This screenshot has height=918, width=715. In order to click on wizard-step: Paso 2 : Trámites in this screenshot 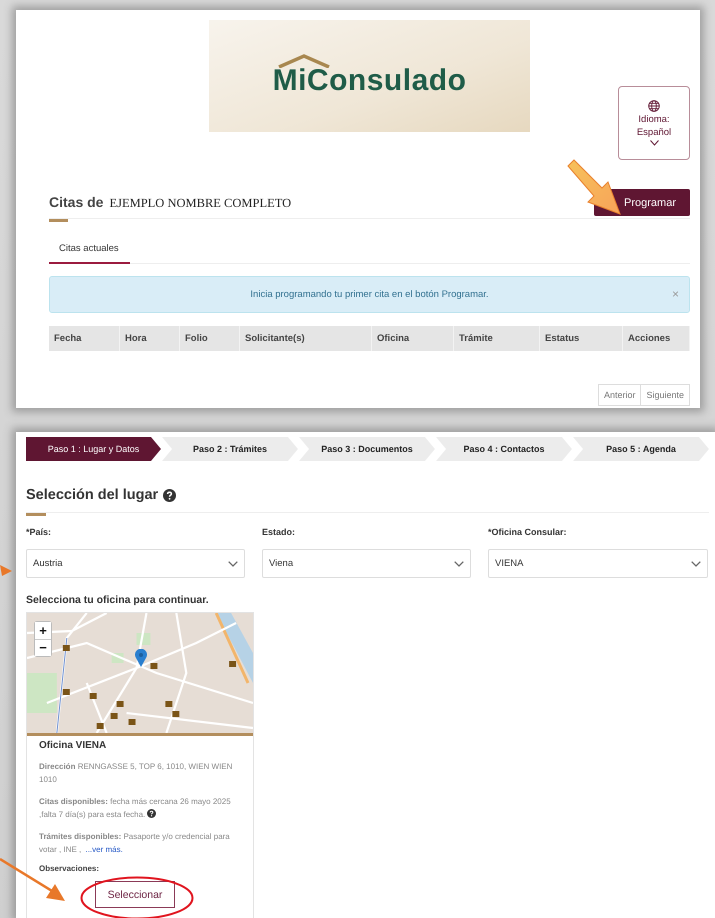, I will do `click(230, 449)`.